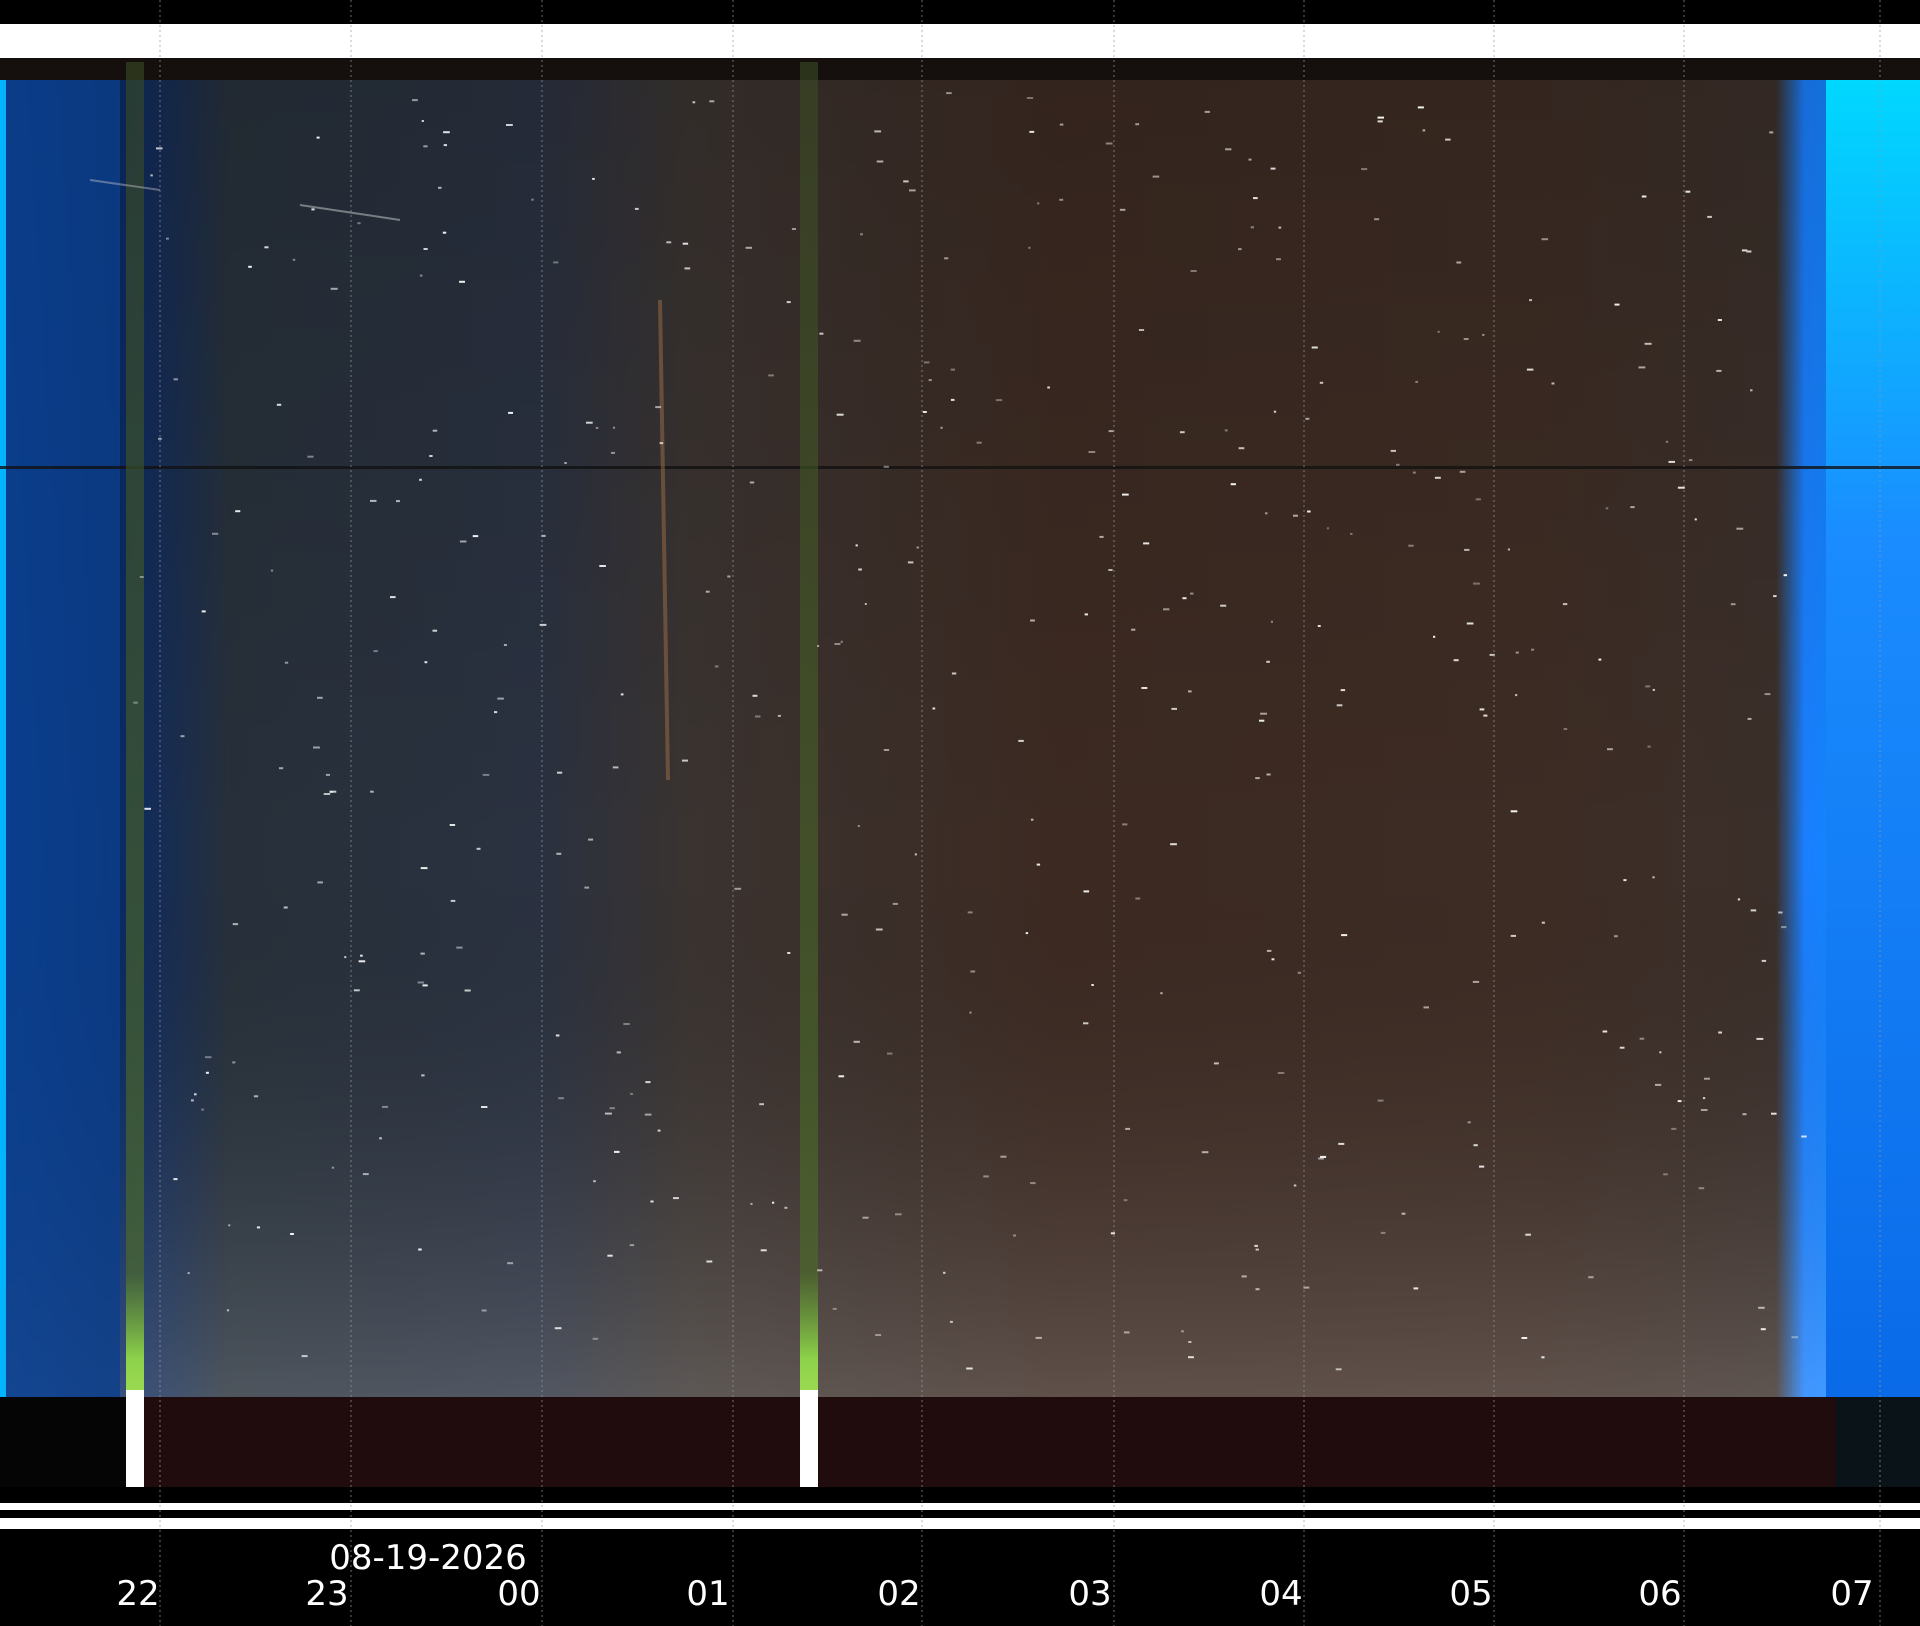 Image resolution: width=1920 pixels, height=1626 pixels. What do you see at coordinates (428, 1558) in the screenshot?
I see `date-label: 08-19-2026` at bounding box center [428, 1558].